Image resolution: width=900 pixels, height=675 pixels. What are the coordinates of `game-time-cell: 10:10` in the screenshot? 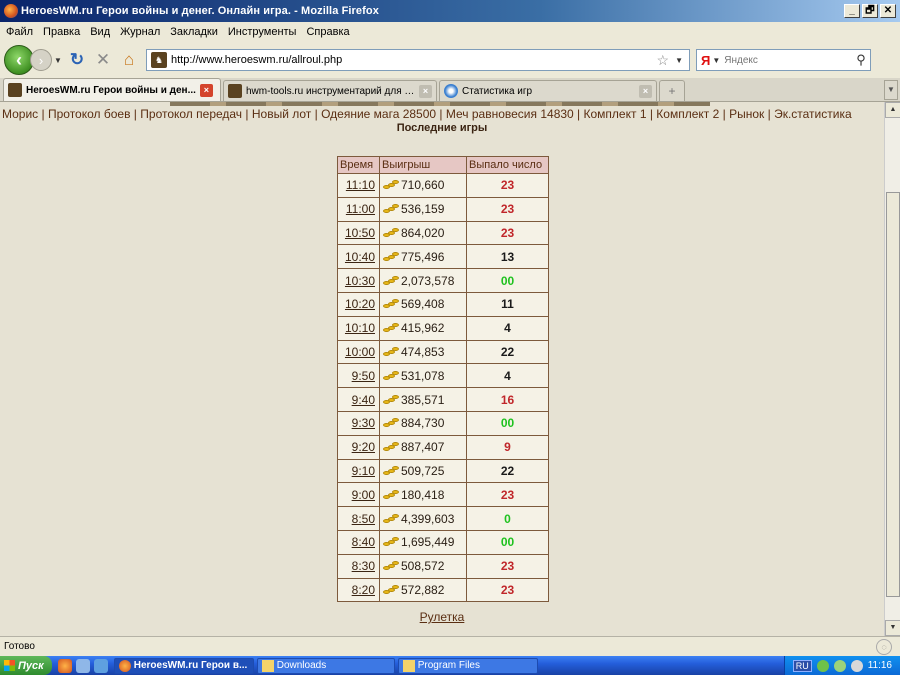 It's located at (358, 328).